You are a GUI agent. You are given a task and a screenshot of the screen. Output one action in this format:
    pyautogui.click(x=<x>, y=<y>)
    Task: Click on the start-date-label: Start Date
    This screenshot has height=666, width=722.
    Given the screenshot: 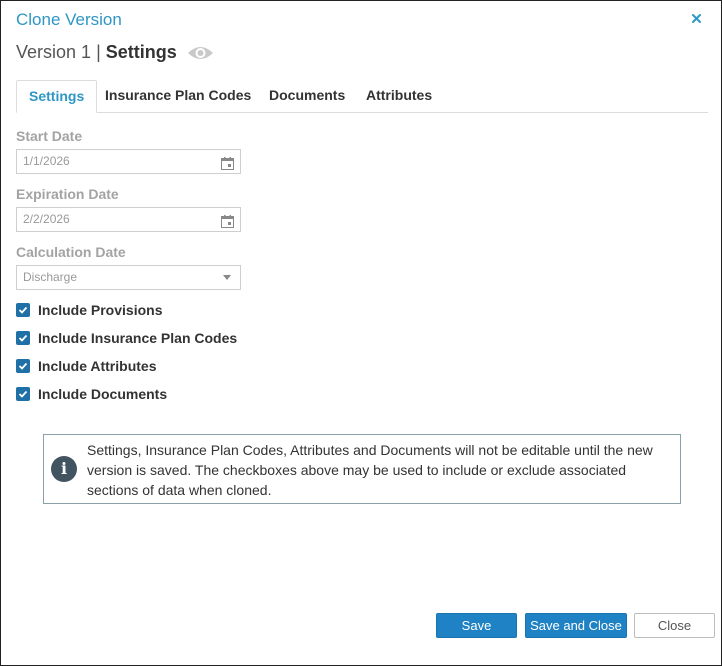 What is the action you would take?
    pyautogui.click(x=49, y=136)
    